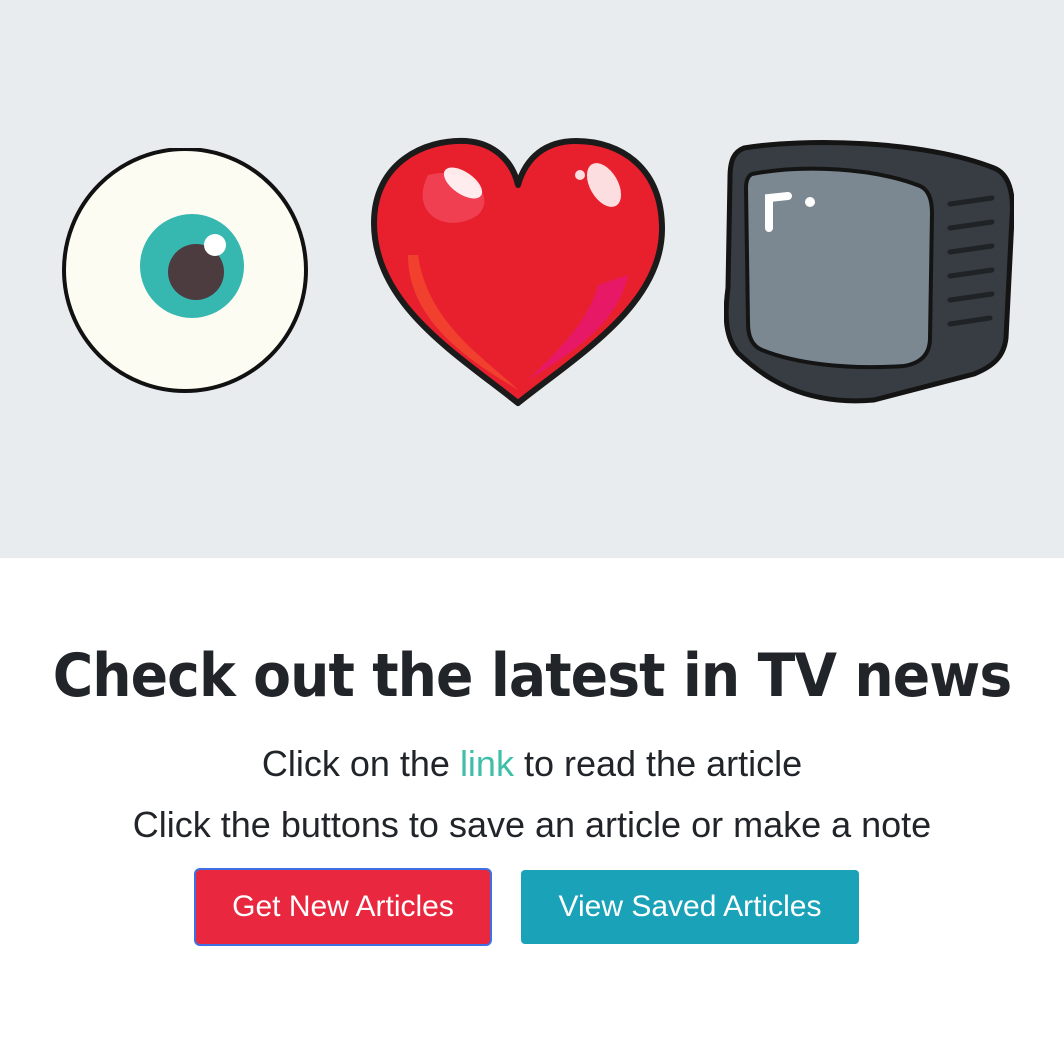 The height and width of the screenshot is (1064, 1064). Describe the element at coordinates (360, 763) in the screenshot. I see `instruction-text-before: Click on the` at that location.